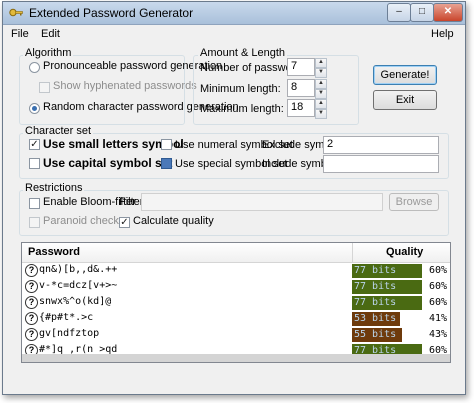 The height and width of the screenshot is (403, 474). Describe the element at coordinates (242, 109) in the screenshot. I see `max-length-label: Maximum length:` at that location.